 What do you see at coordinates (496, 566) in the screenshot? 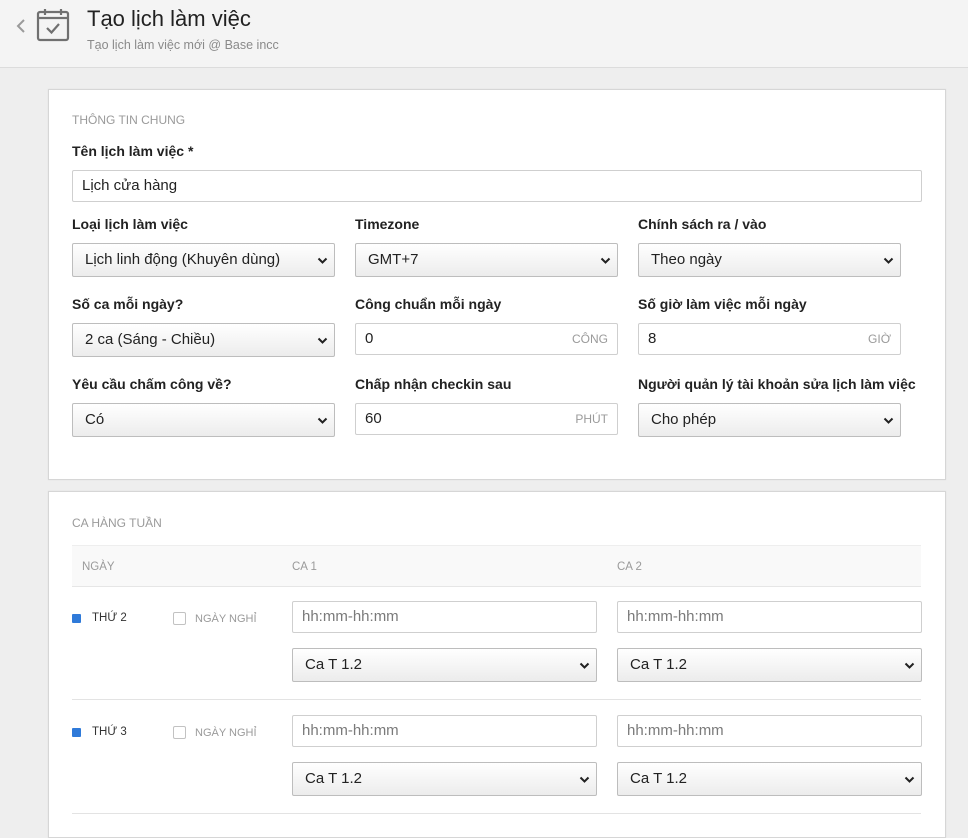
I see `weekly-table-header: Ngày Ca 1 Ca 2` at bounding box center [496, 566].